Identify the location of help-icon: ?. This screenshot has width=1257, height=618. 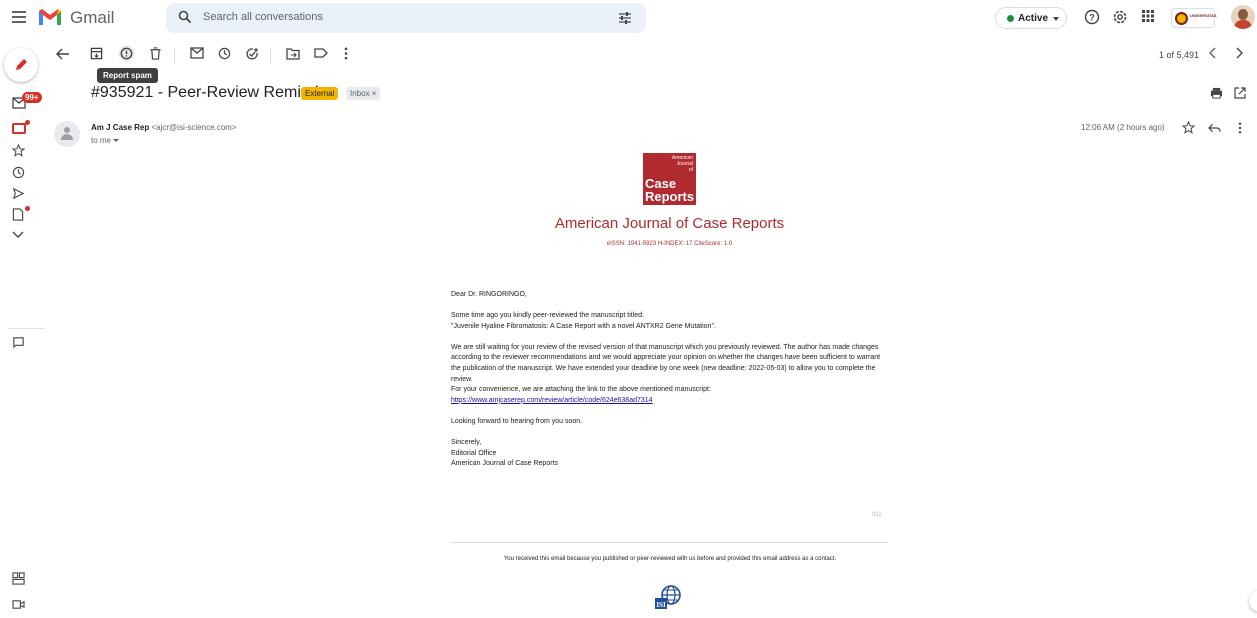
(1092, 17).